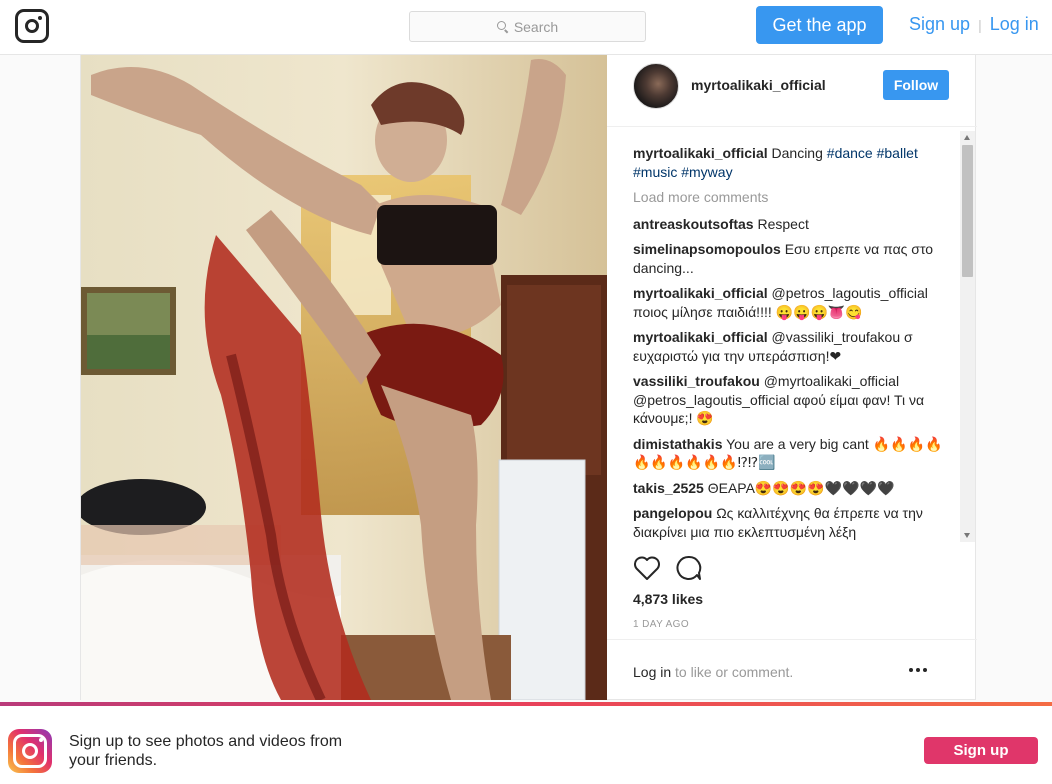 The image size is (1052, 784). Describe the element at coordinates (758, 85) in the screenshot. I see `post-owner-username: myrtoalikaki_official` at that location.